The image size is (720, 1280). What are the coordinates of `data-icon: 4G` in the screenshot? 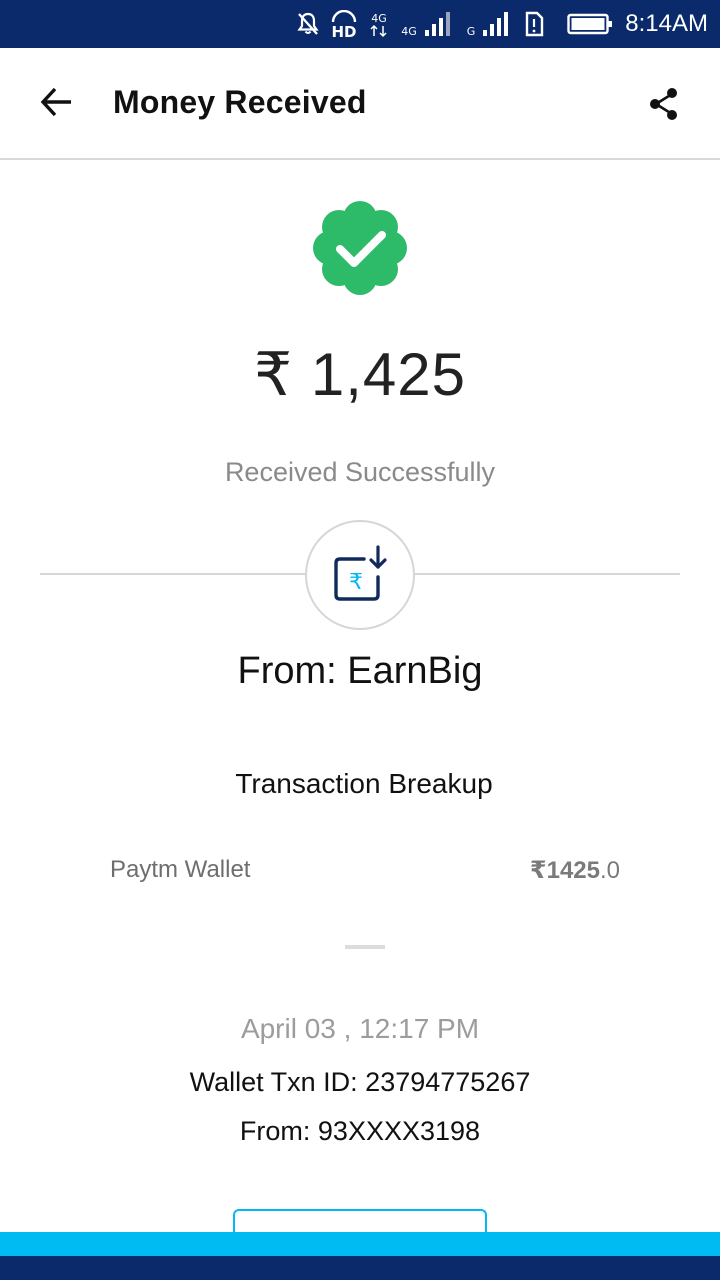 It's located at (379, 24).